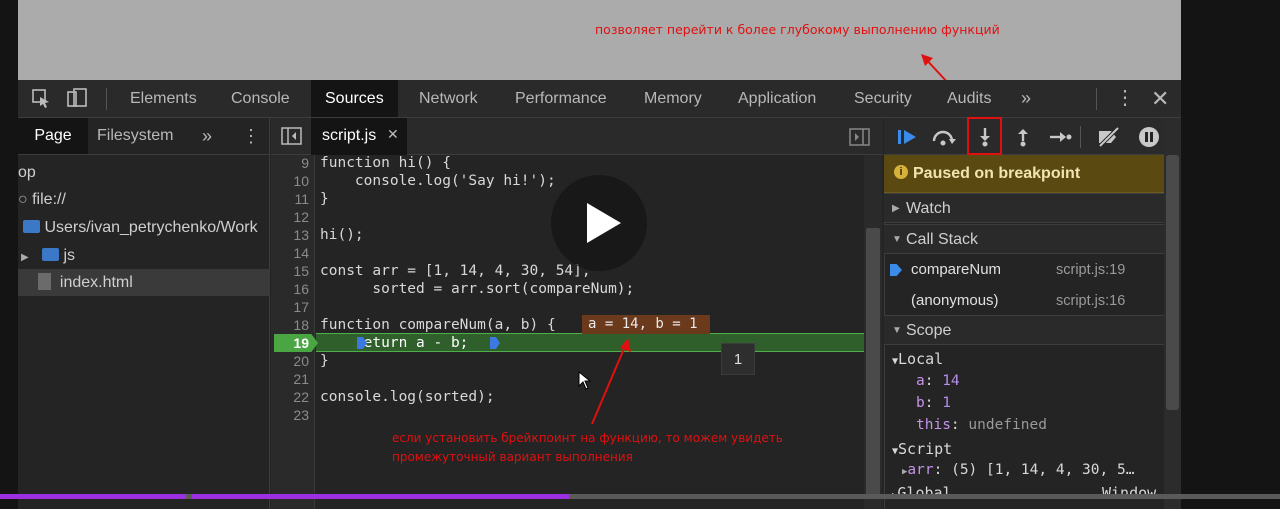  Describe the element at coordinates (1026, 98) in the screenshot. I see `more-tabs-icon: »` at that location.